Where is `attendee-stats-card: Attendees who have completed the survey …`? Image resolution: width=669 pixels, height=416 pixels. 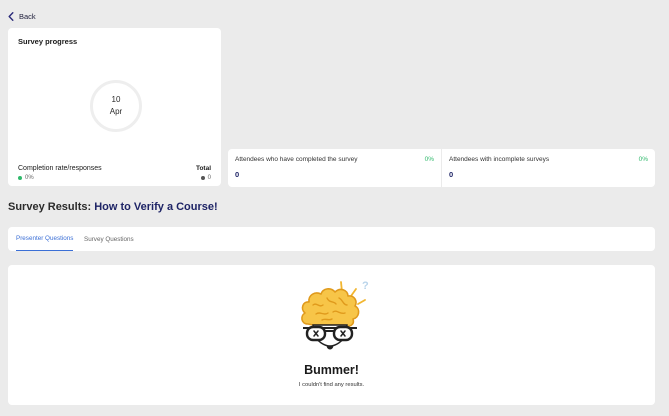
attendee-stats-card: Attendees who have completed the survey … is located at coordinates (441, 168).